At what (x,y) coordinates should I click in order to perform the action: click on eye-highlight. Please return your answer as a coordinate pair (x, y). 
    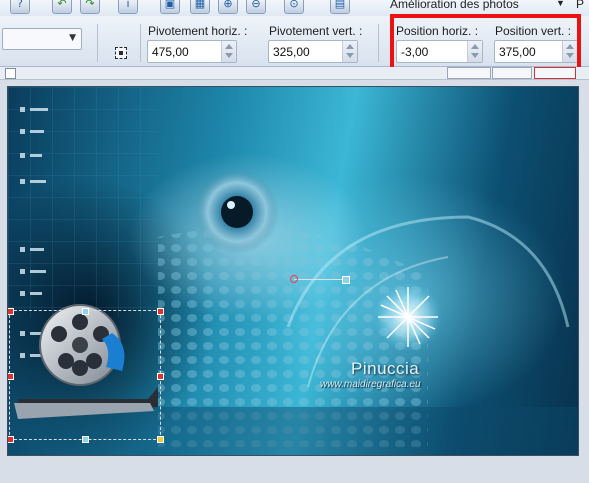
    Looking at the image, I should click on (231, 205).